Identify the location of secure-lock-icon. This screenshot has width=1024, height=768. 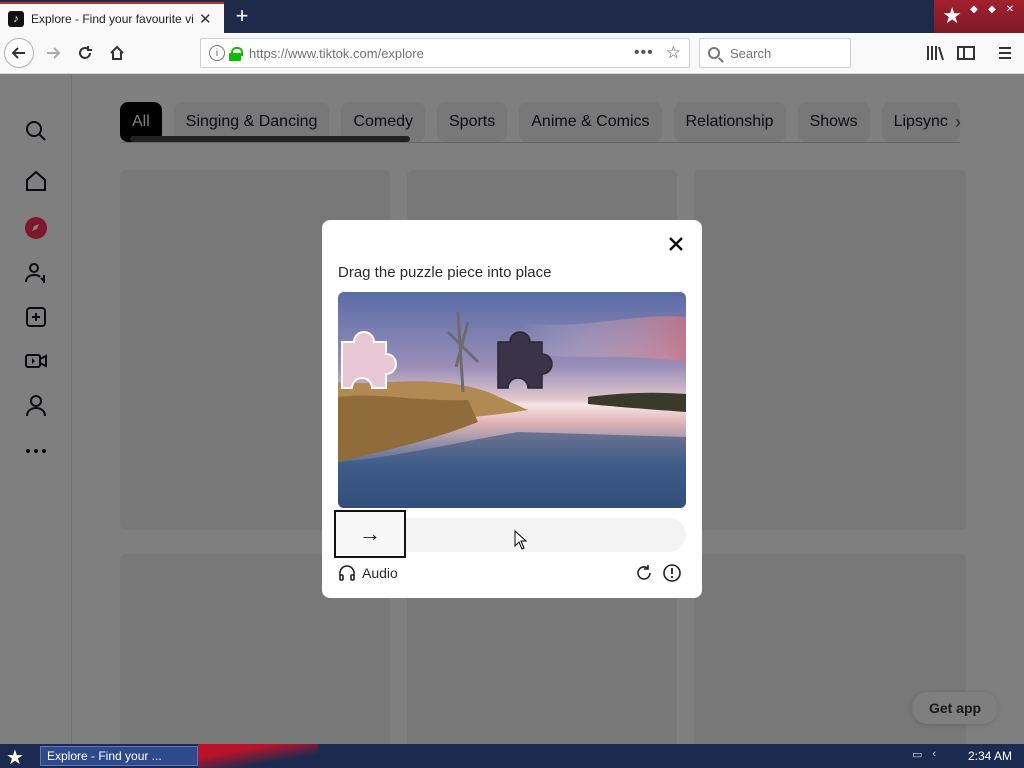
(236, 53).